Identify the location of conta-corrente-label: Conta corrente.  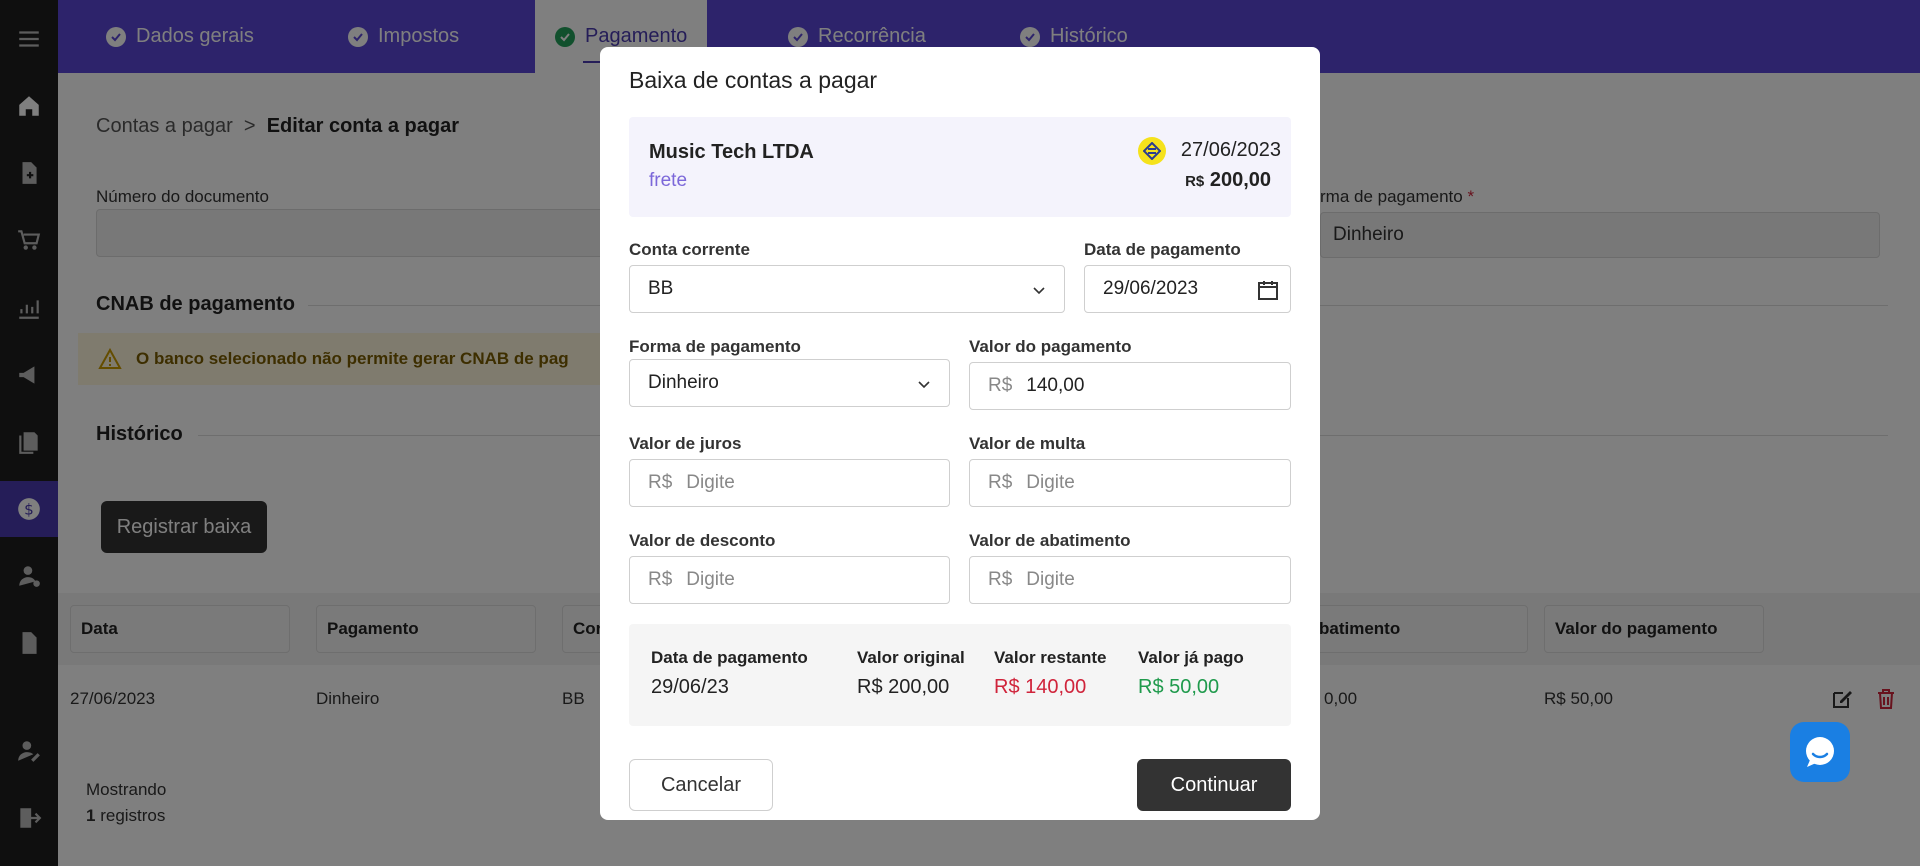
(689, 249).